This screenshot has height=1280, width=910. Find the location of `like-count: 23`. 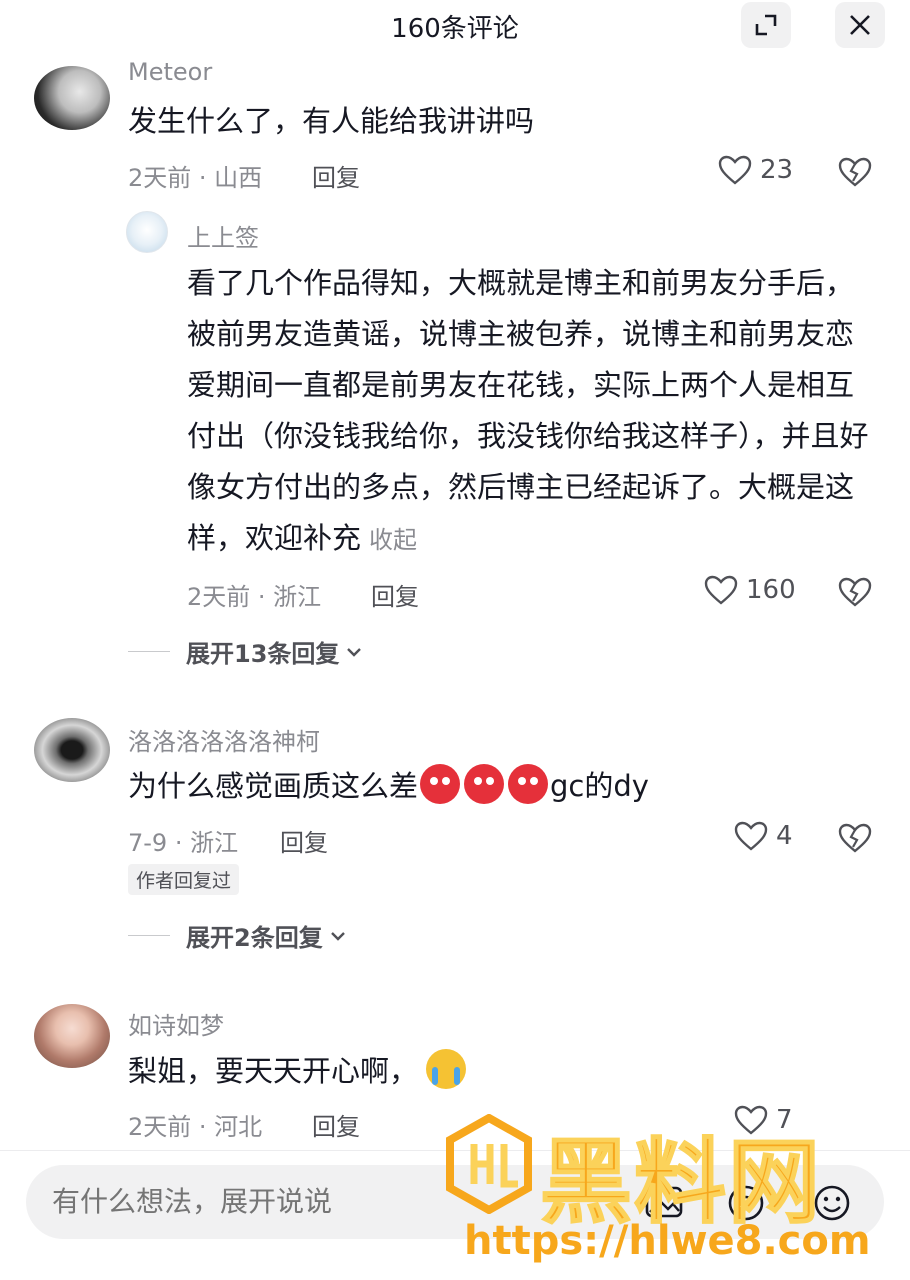

like-count: 23 is located at coordinates (777, 170).